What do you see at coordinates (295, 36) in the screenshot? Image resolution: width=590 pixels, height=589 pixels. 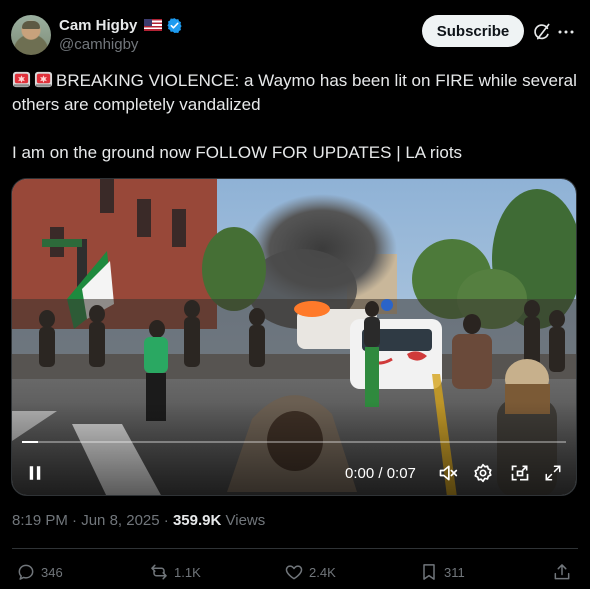 I see `tweet-header: Cam Higby @camhigby Subscribe` at bounding box center [295, 36].